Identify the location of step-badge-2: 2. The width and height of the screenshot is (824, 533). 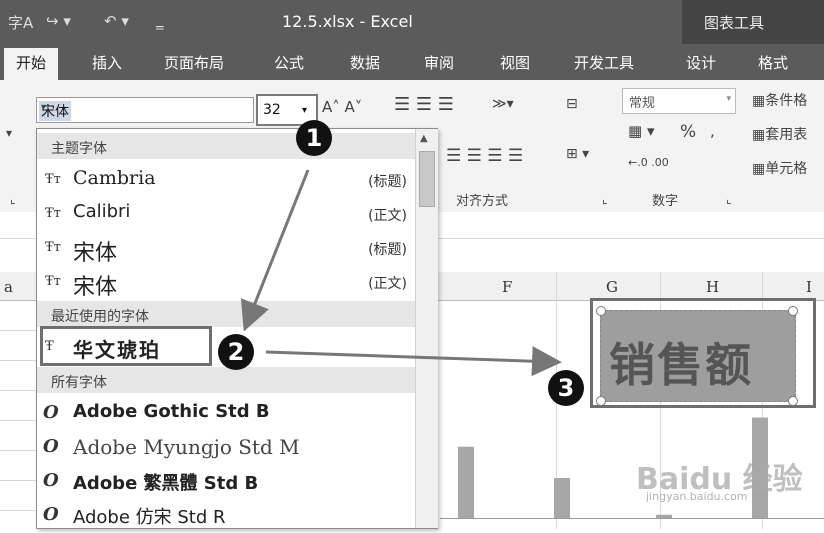
(236, 352).